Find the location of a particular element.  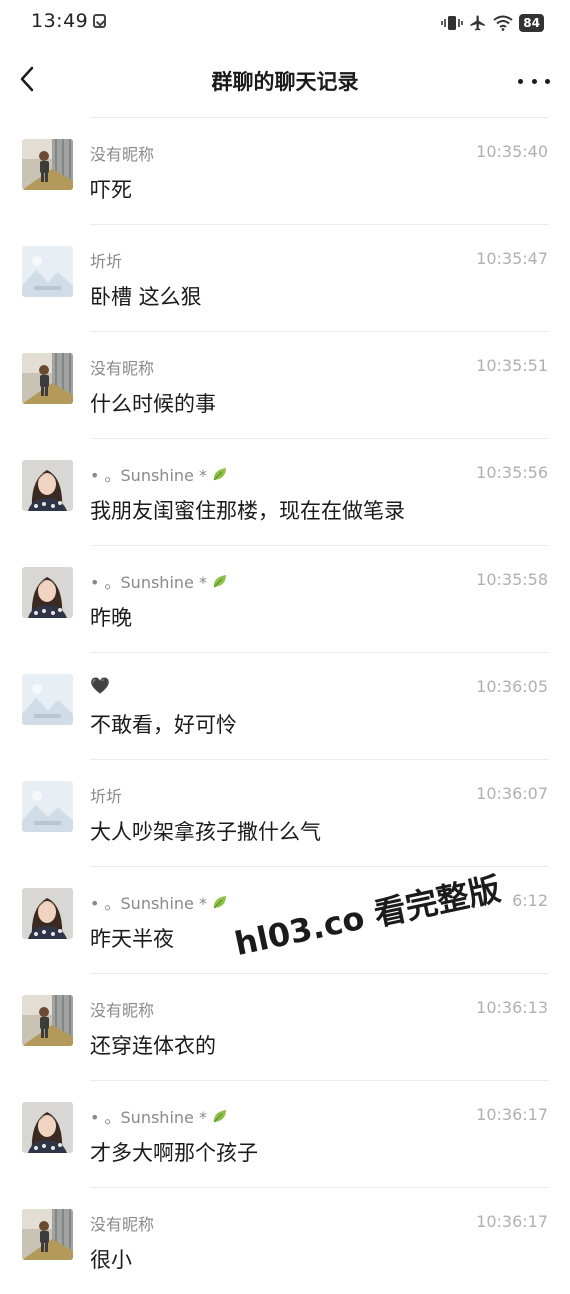

sender-name: 🖤 is located at coordinates (100, 685).